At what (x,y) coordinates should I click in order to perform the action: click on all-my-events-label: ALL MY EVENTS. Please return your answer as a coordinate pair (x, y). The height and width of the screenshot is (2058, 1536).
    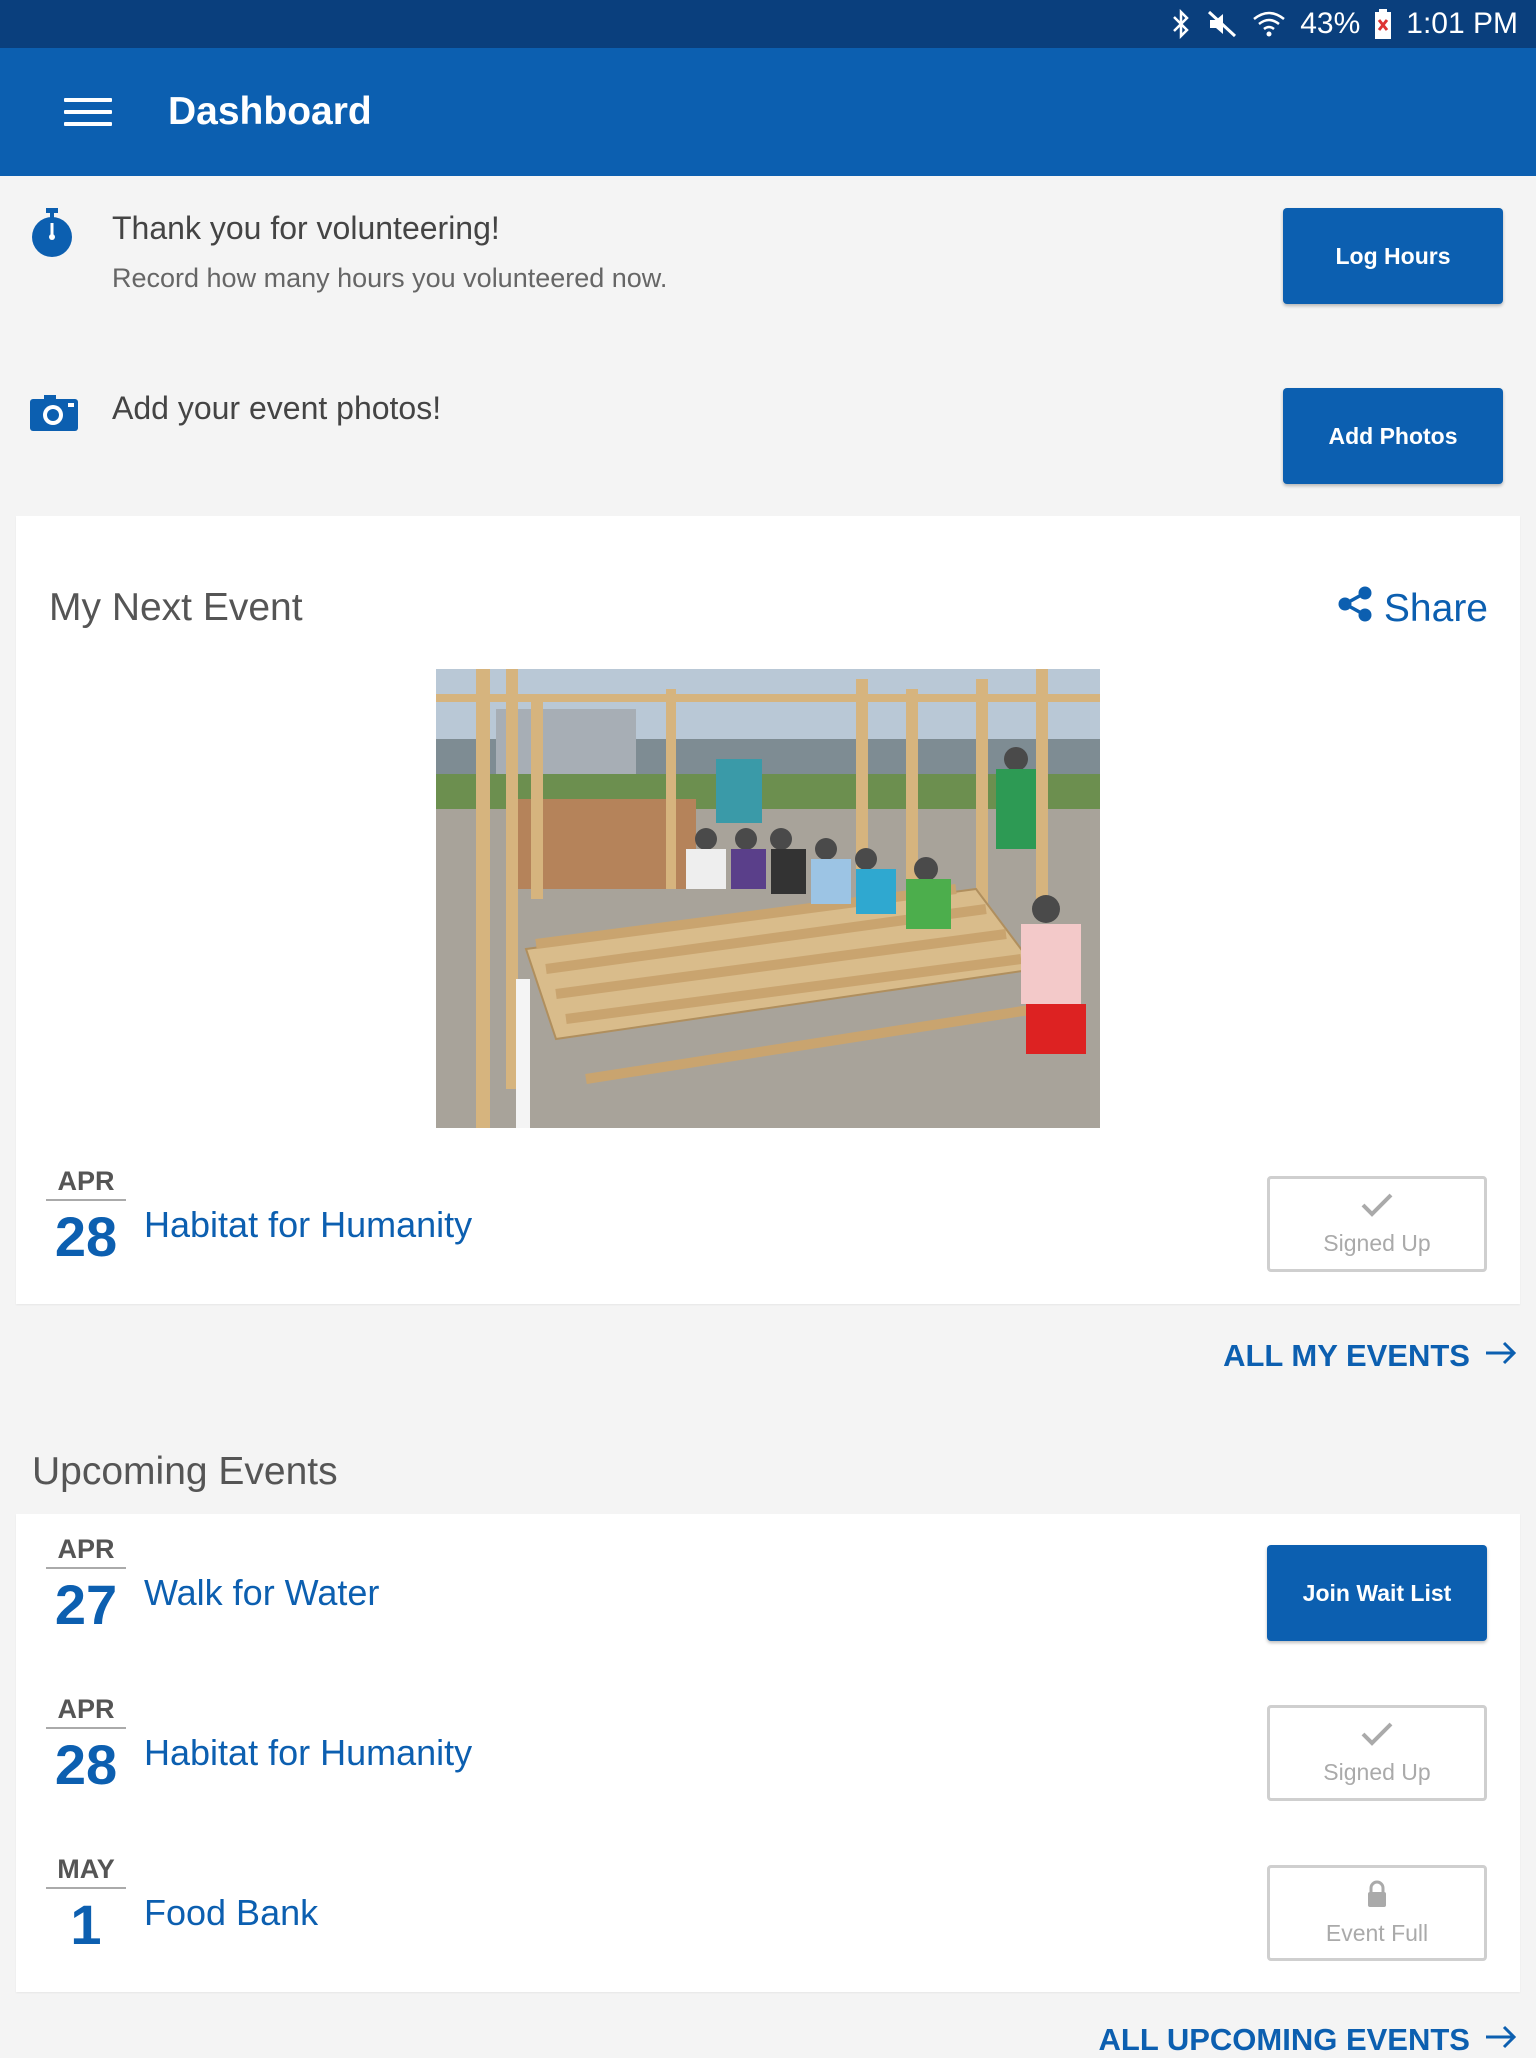
    Looking at the image, I should click on (1346, 1355).